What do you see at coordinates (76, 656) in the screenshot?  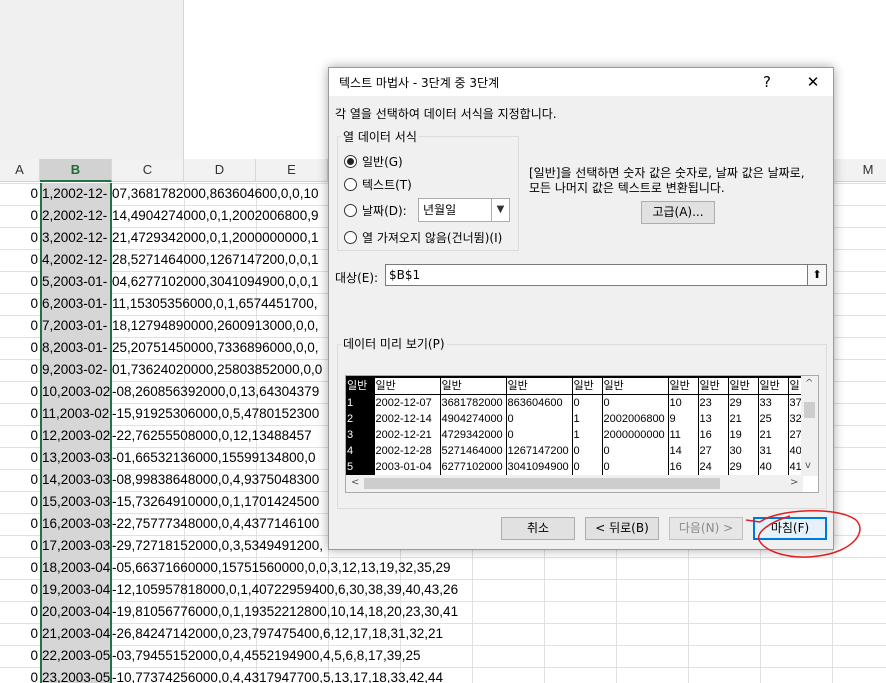 I see `cell-b: 22,2003-05-` at bounding box center [76, 656].